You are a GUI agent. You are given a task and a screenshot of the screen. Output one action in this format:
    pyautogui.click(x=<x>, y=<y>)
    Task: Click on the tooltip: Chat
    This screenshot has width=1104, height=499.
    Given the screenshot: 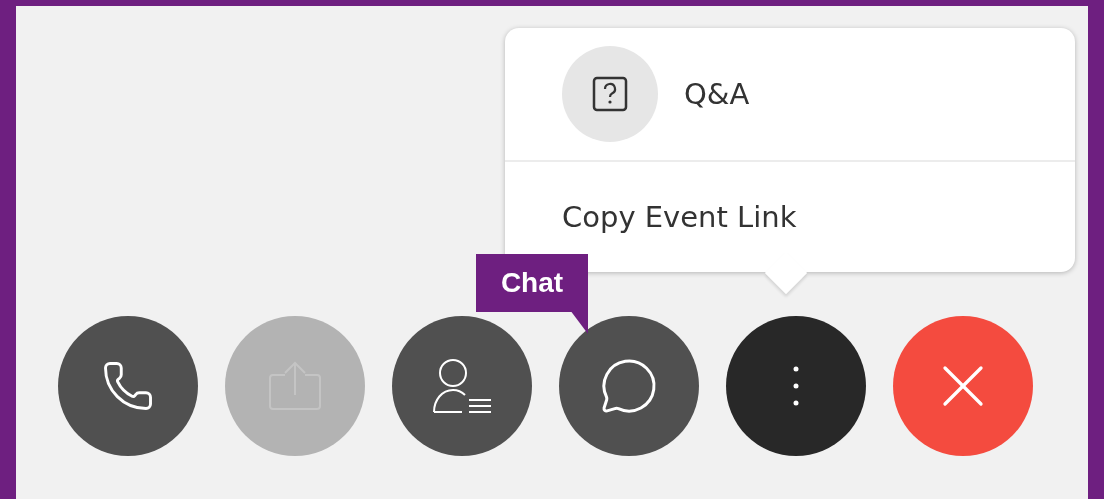 What is the action you would take?
    pyautogui.click(x=532, y=283)
    